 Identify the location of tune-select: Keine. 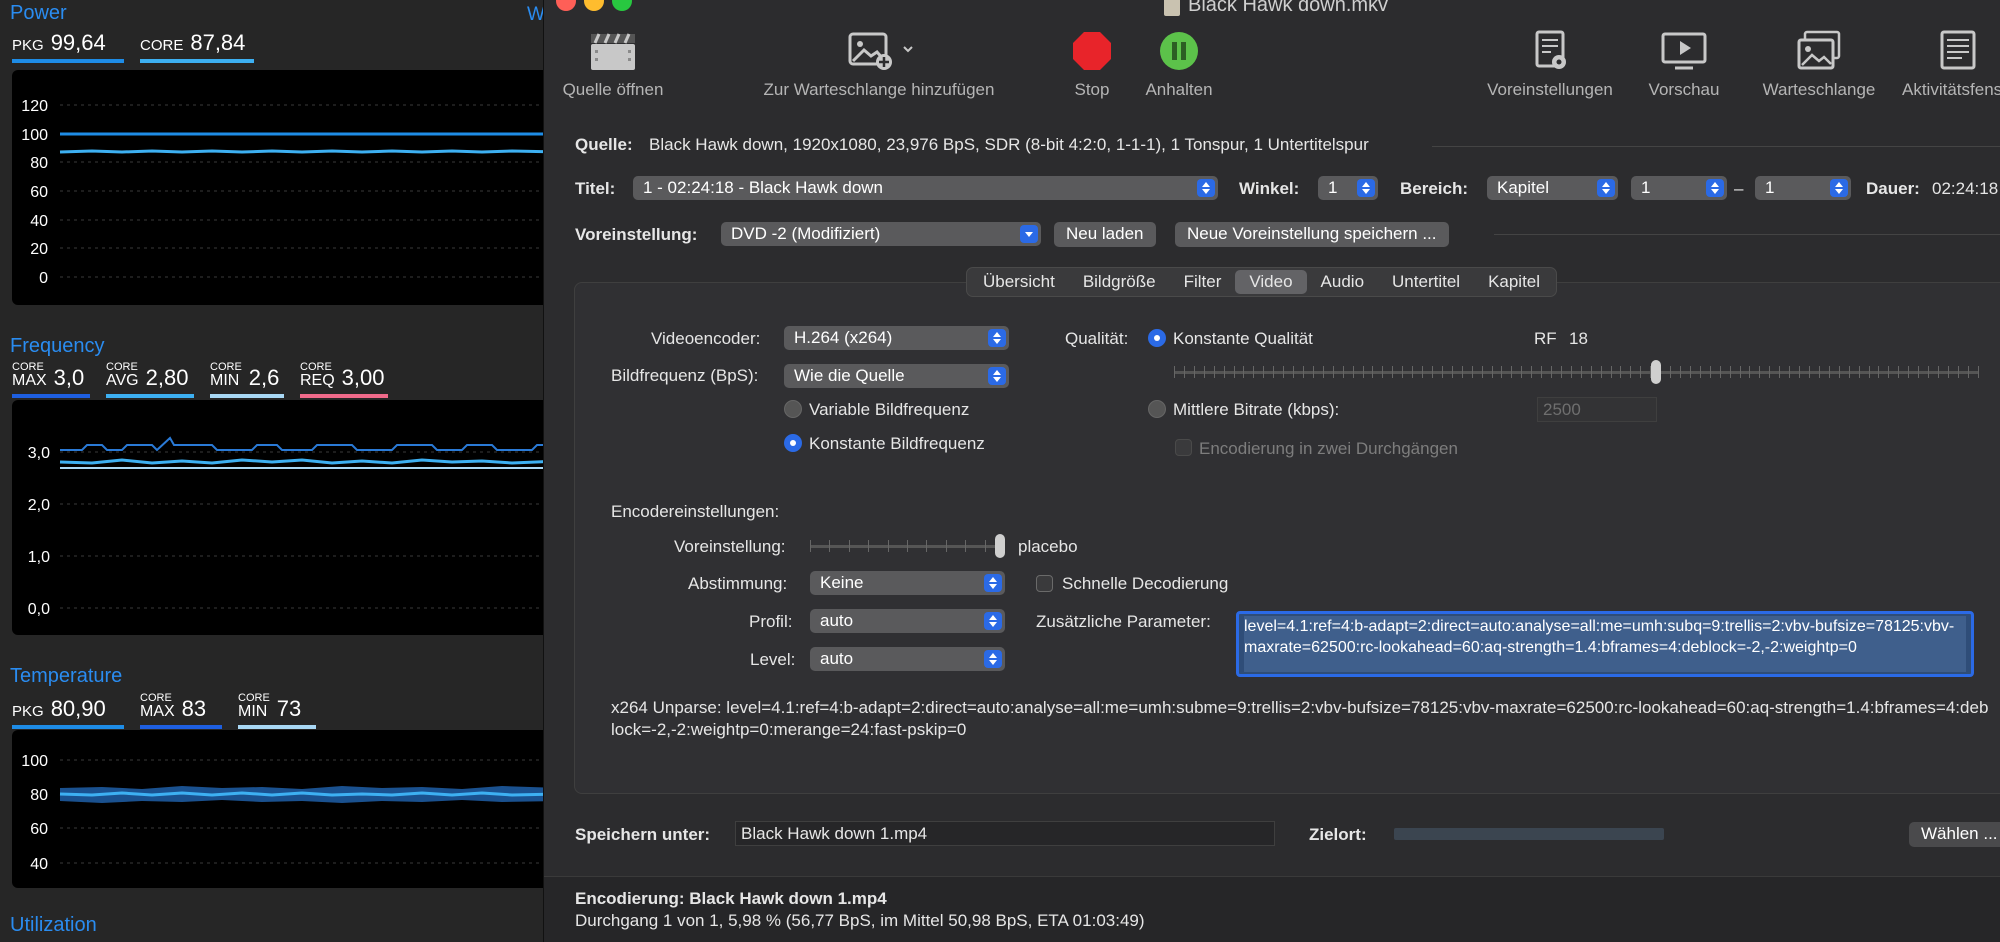
(907, 583).